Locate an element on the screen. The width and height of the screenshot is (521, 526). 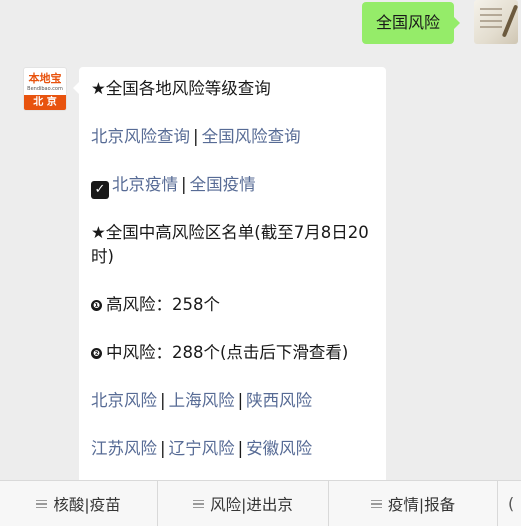
region-links-row-2: 江苏风险 | 辽宁风险 | 安徽风险 is located at coordinates (233, 449).